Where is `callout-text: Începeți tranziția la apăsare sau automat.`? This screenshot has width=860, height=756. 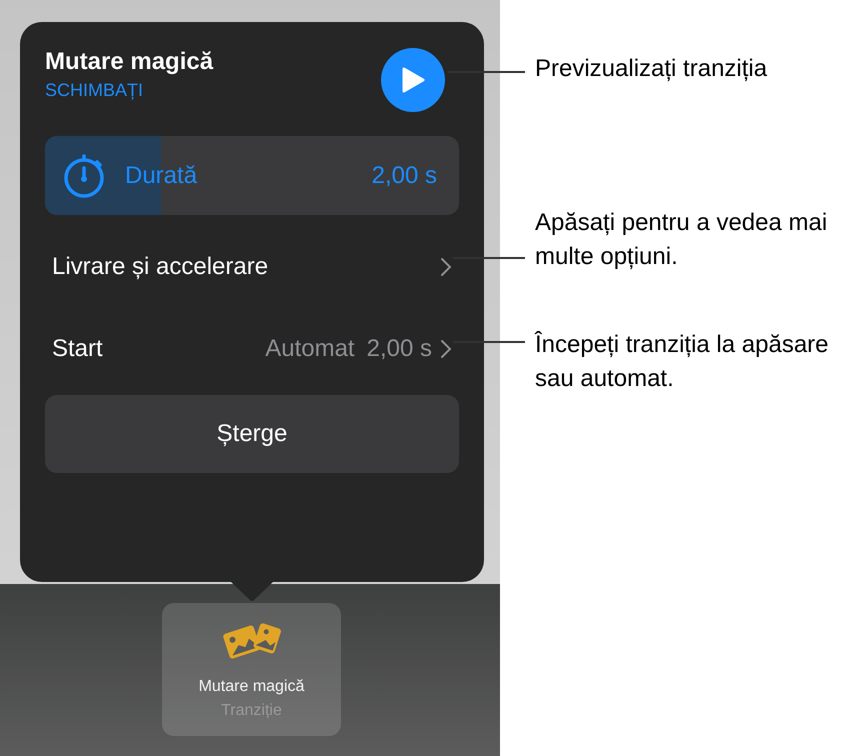
callout-text: Începeți tranziția la apăsare sau automat. is located at coordinates (682, 362).